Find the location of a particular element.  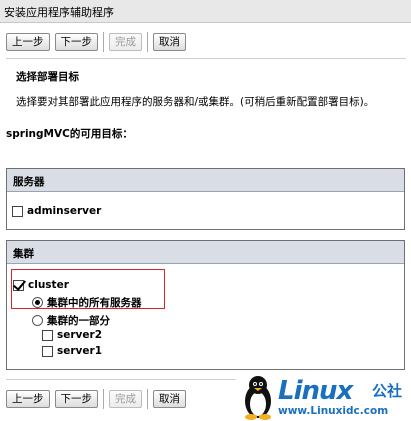

brand-suffix: 公社 is located at coordinates (387, 391).